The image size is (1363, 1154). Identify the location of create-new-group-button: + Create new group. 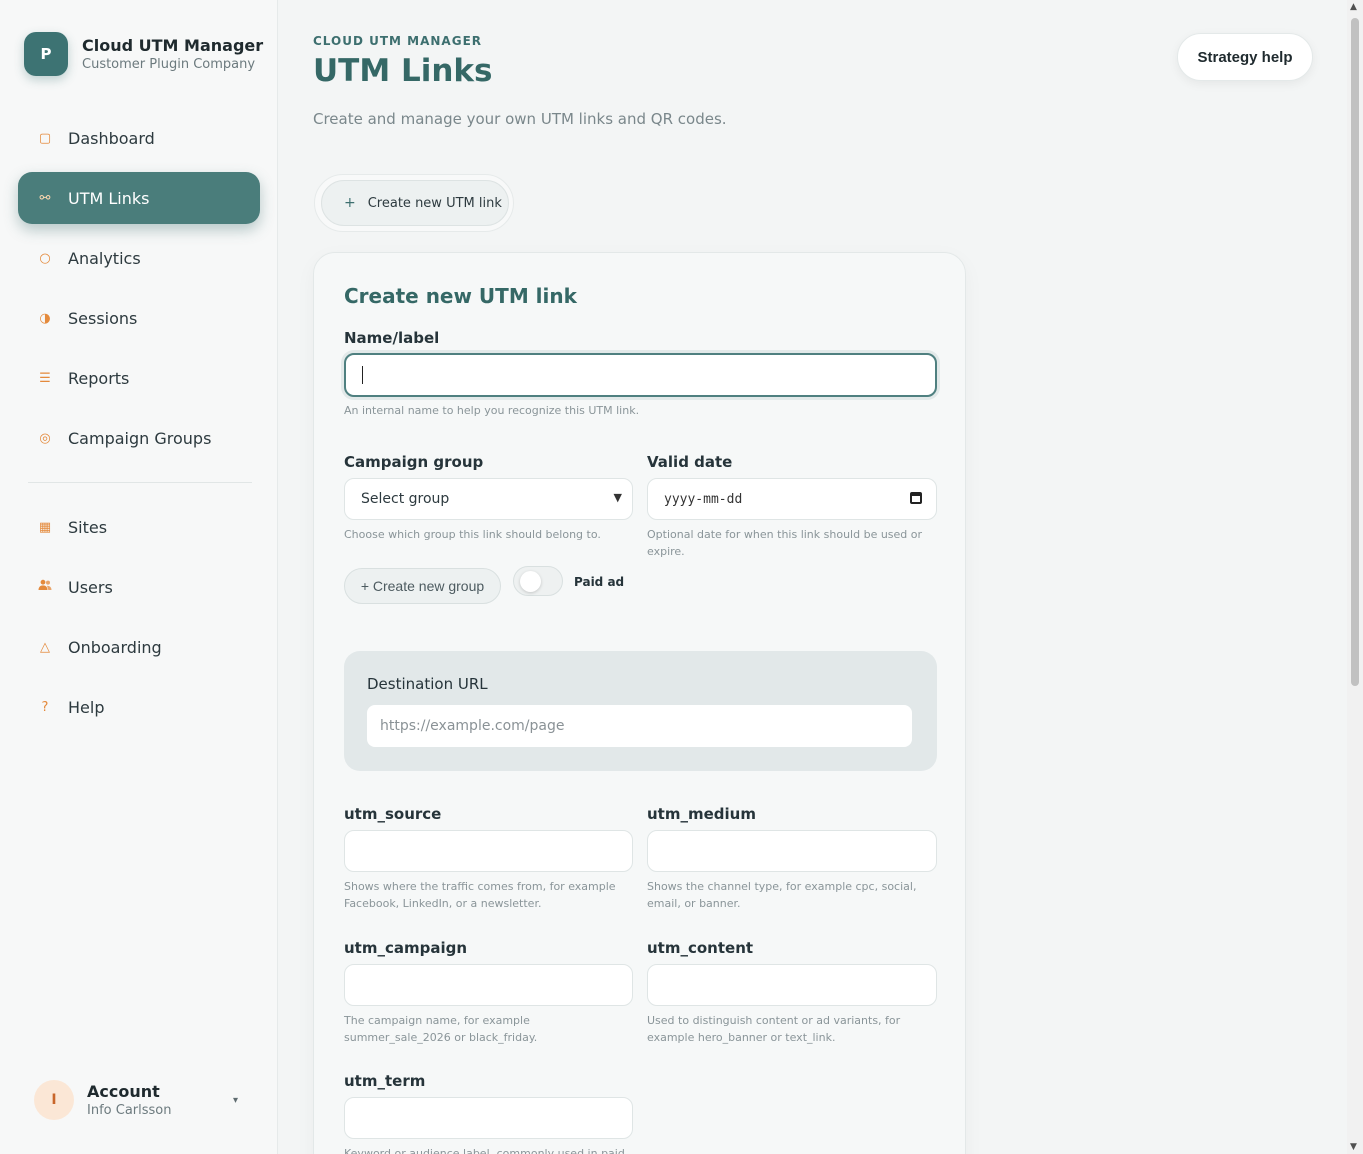
(422, 586).